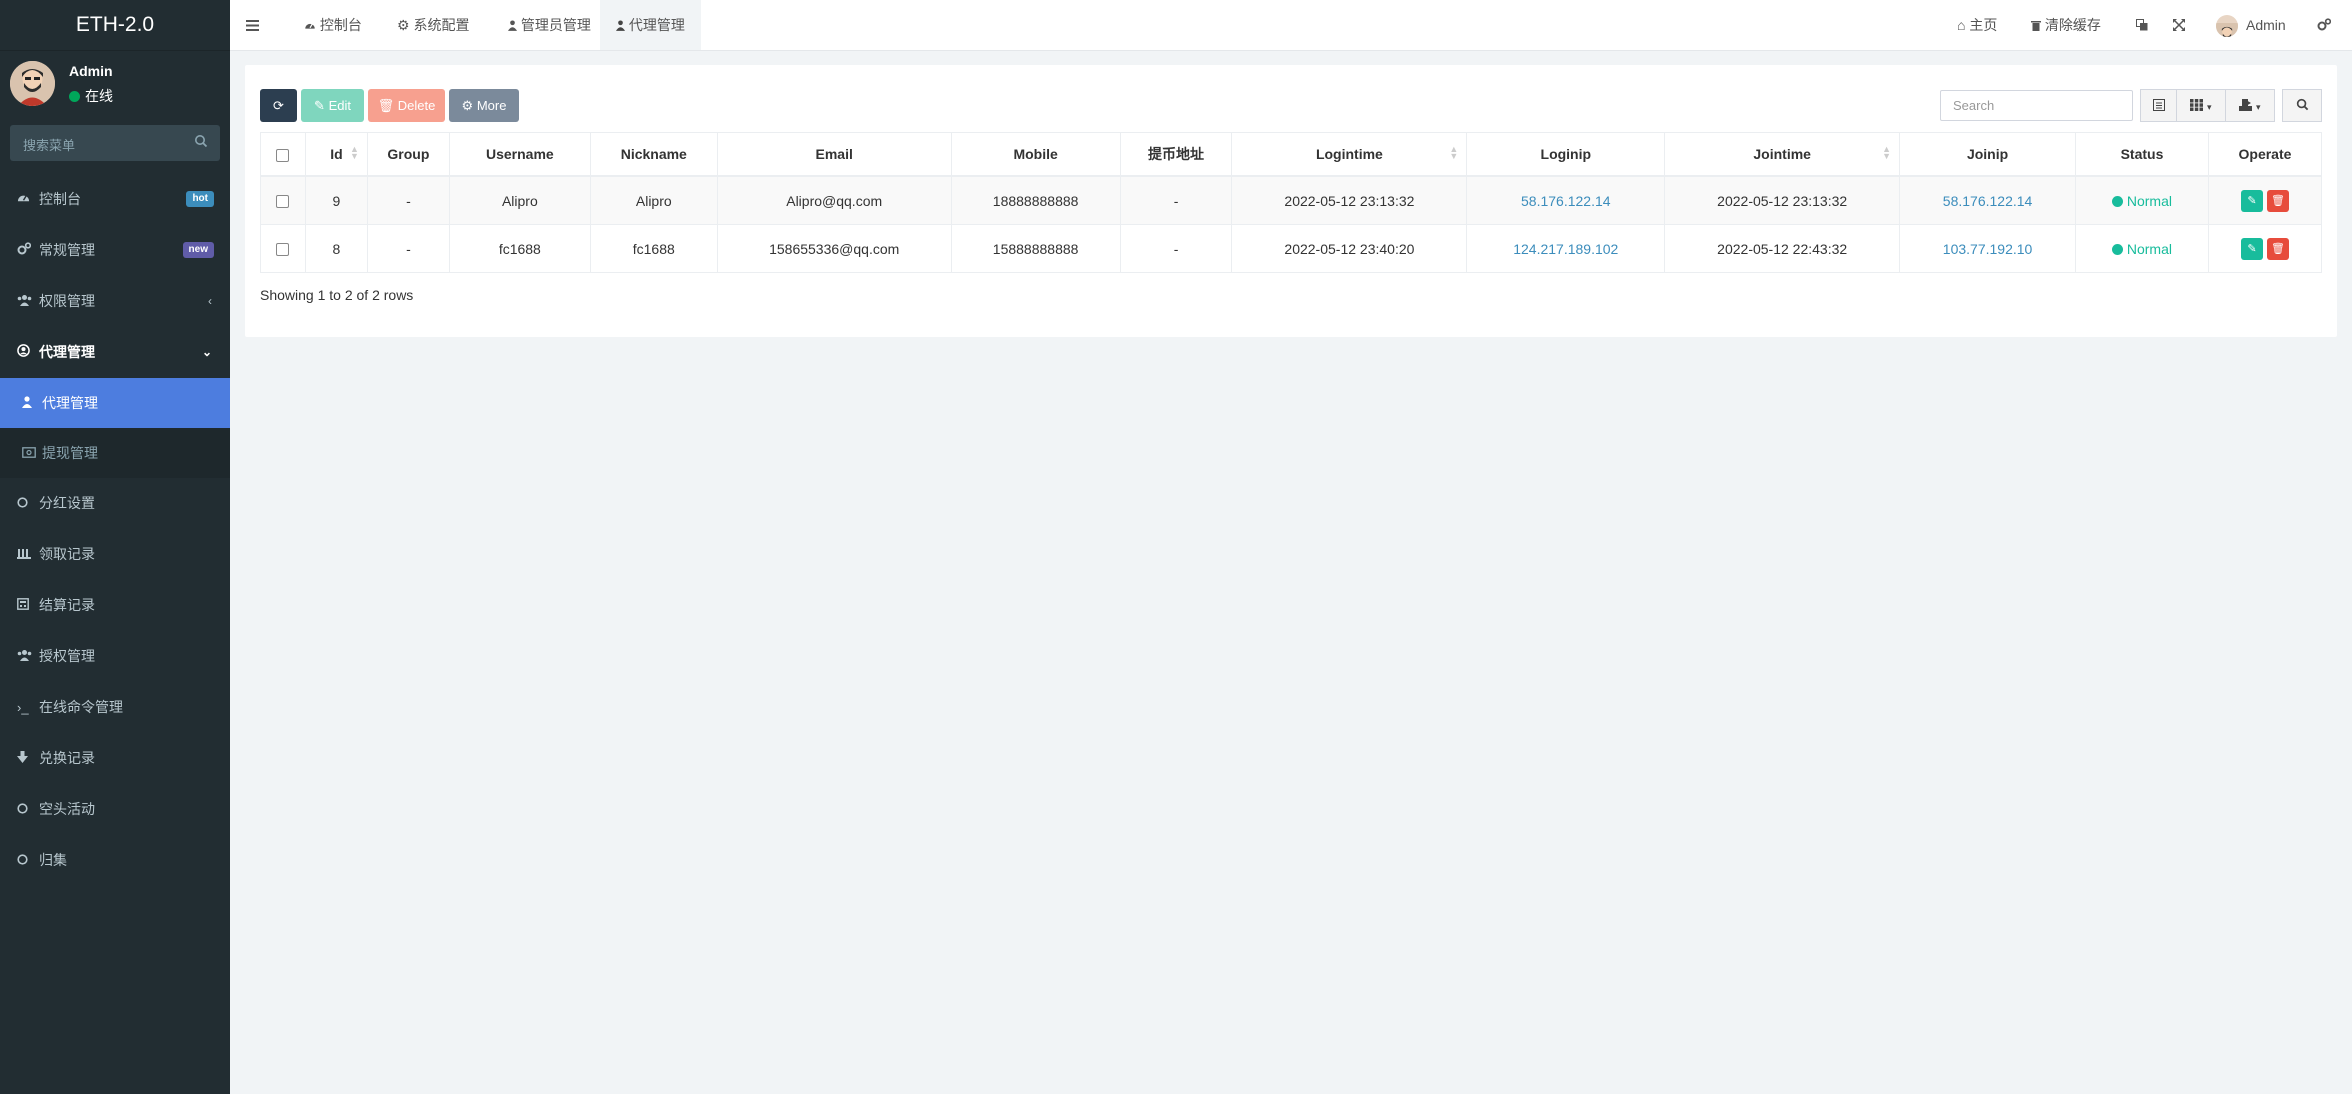 This screenshot has width=2352, height=1094. I want to click on column-header-id: Id▲▼, so click(336, 155).